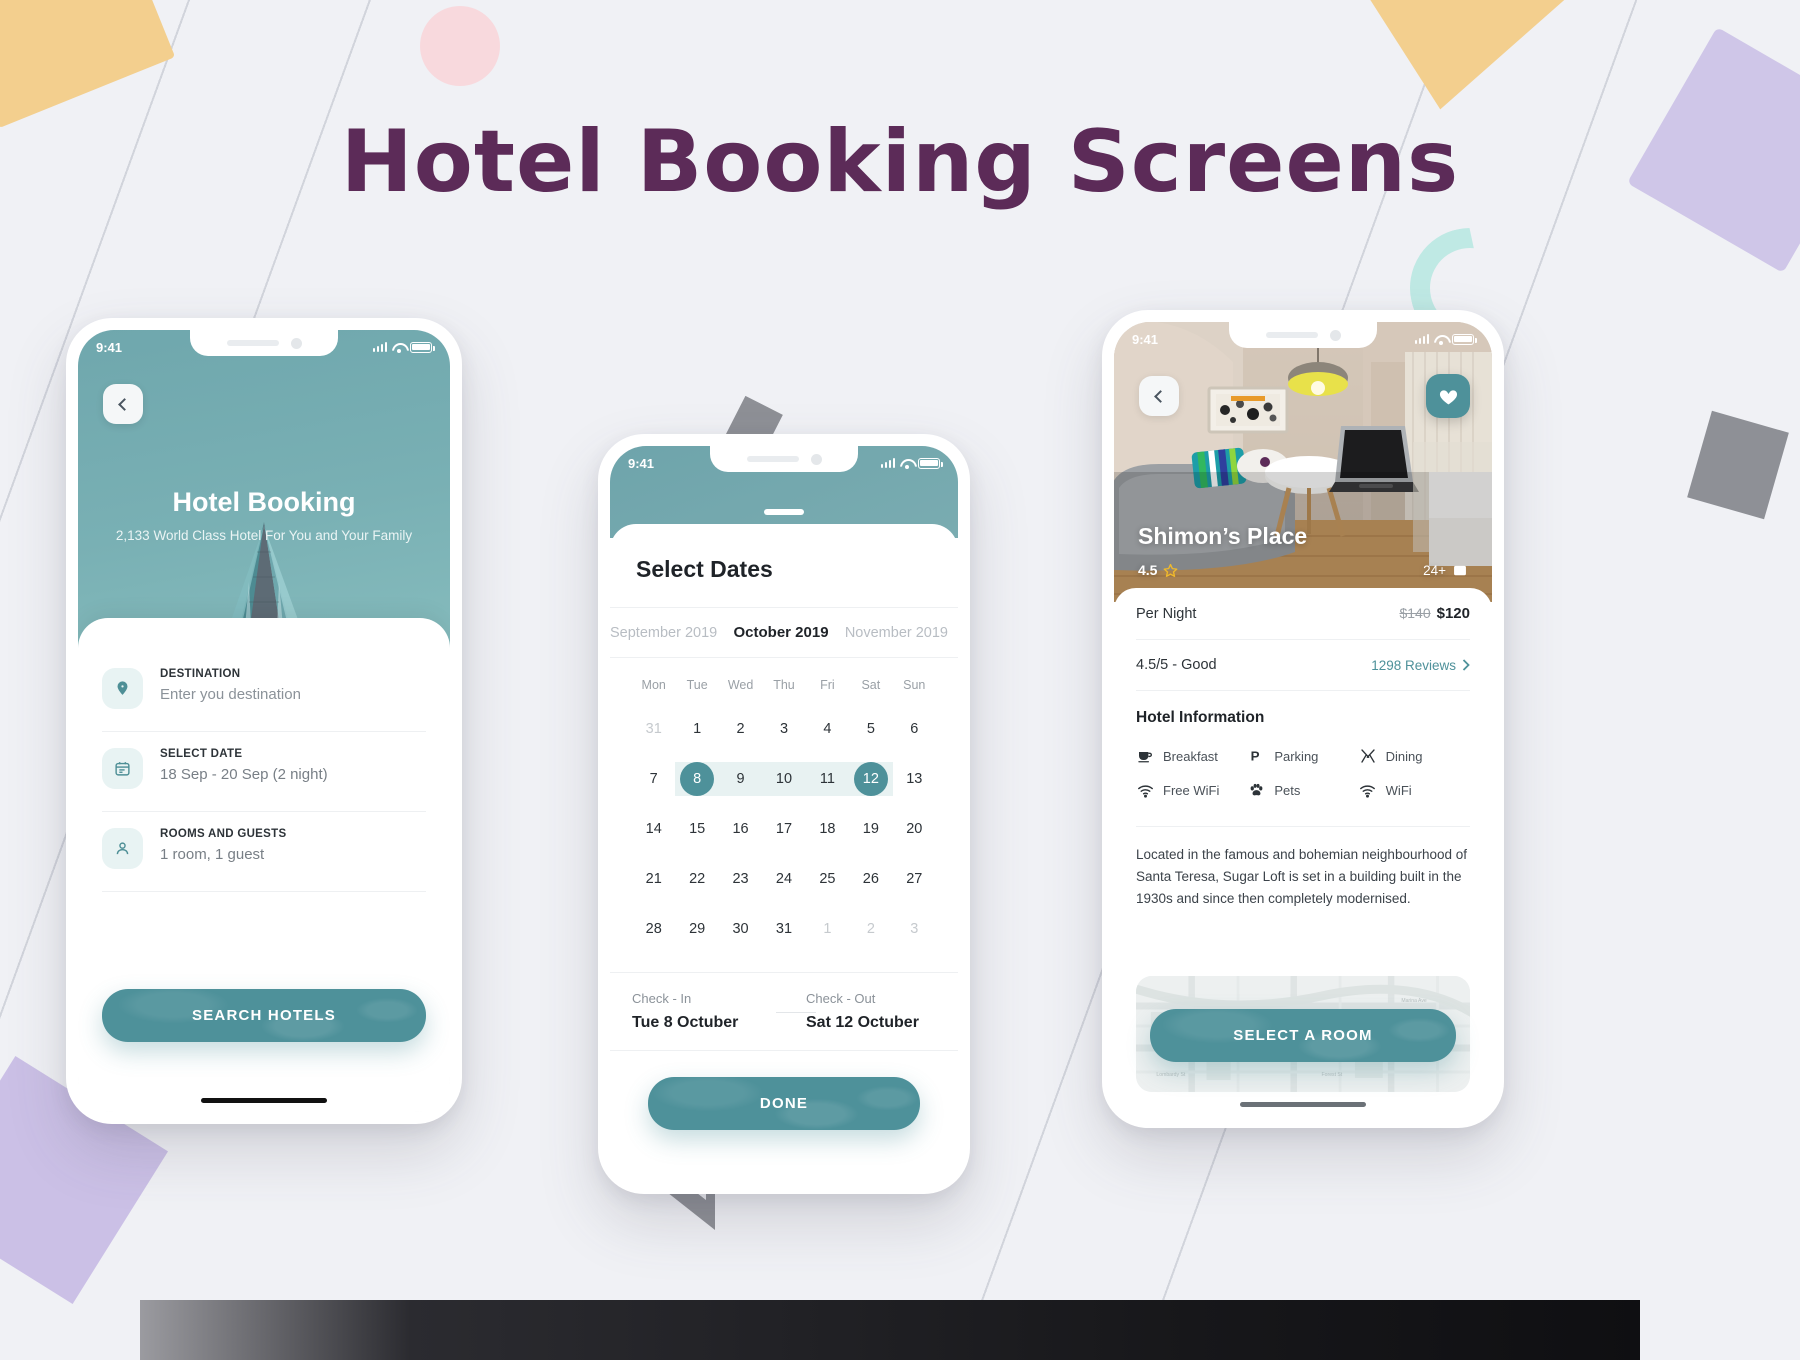 The height and width of the screenshot is (1360, 1800). What do you see at coordinates (662, 998) in the screenshot?
I see `check-in-label: Check - In` at bounding box center [662, 998].